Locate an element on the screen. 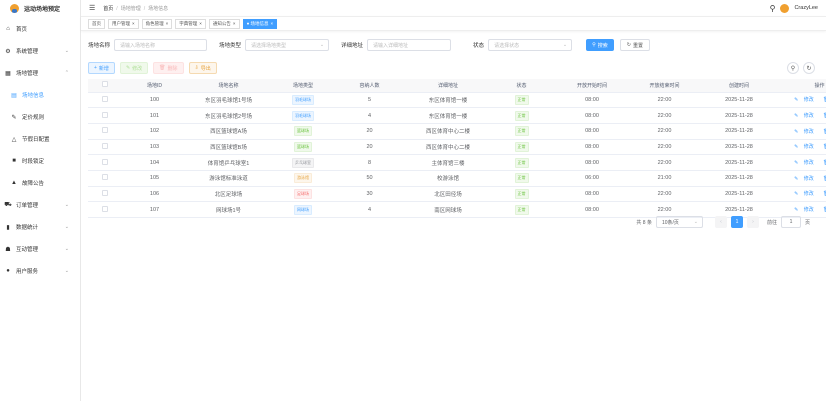 The image size is (826, 401). search-label: 搜索 is located at coordinates (602, 45).